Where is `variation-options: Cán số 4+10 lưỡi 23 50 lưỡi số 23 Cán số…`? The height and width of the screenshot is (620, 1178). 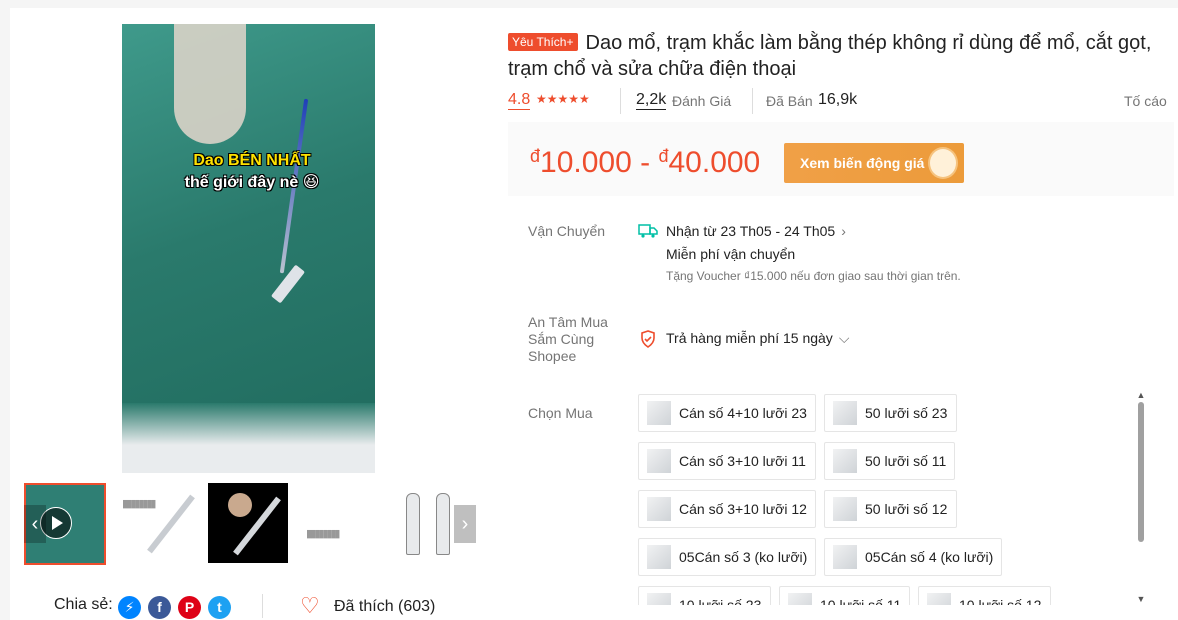 variation-options: Cán số 4+10 lưỡi 23 50 lưỡi số 23 Cán số… is located at coordinates (888, 498).